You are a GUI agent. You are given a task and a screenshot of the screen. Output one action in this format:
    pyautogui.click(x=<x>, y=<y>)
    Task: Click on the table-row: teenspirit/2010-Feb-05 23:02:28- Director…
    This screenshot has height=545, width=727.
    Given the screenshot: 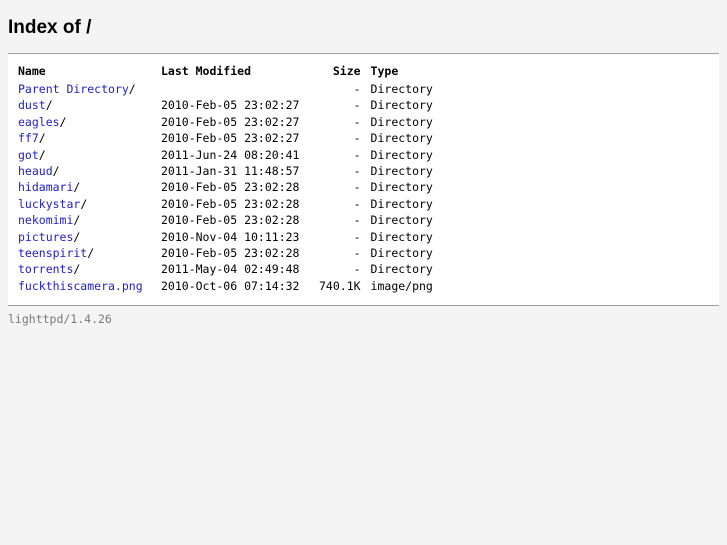 What is the action you would take?
    pyautogui.click(x=229, y=253)
    